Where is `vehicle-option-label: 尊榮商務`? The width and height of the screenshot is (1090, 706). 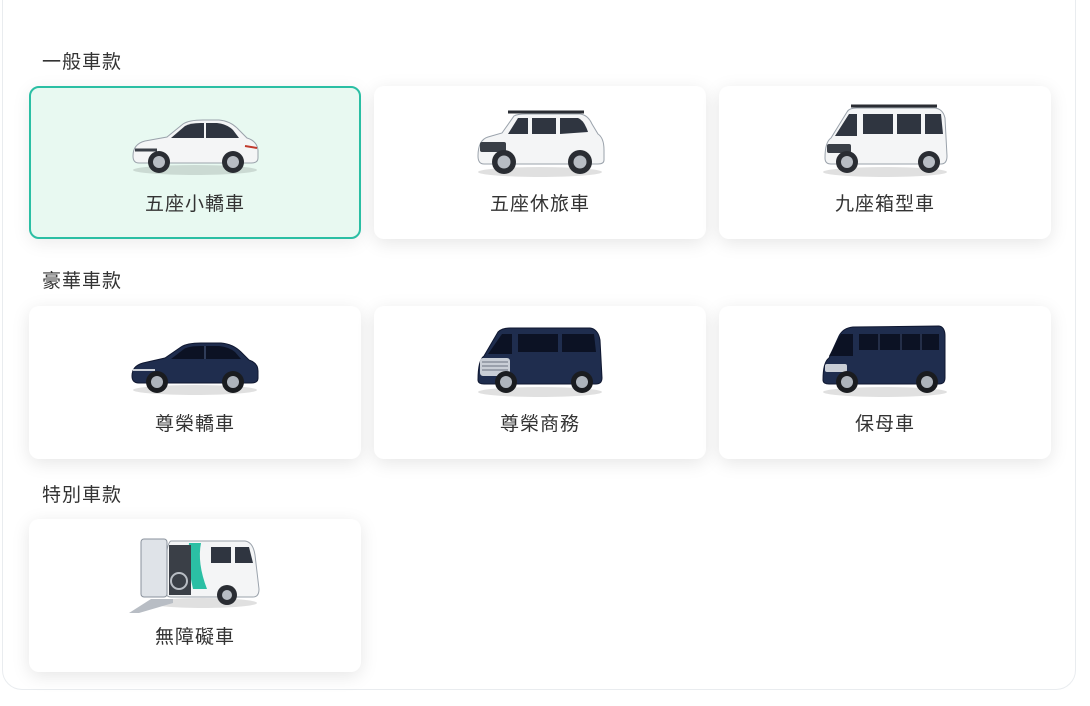
vehicle-option-label: 尊榮商務 is located at coordinates (539, 424).